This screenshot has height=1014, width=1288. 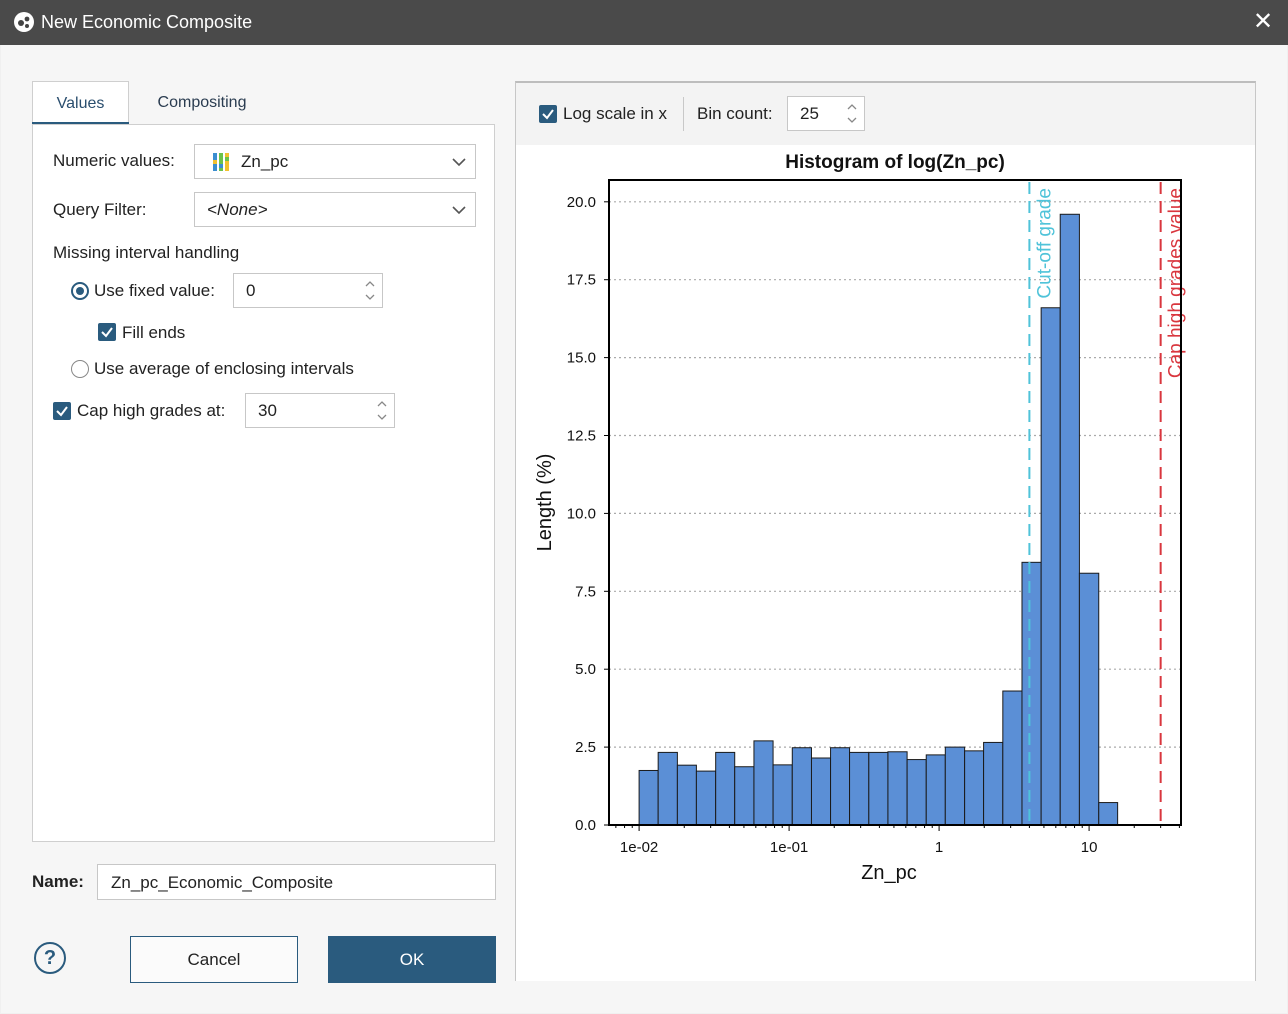 What do you see at coordinates (222, 882) in the screenshot?
I see `name-value: Zn_pc_Economic_Composite` at bounding box center [222, 882].